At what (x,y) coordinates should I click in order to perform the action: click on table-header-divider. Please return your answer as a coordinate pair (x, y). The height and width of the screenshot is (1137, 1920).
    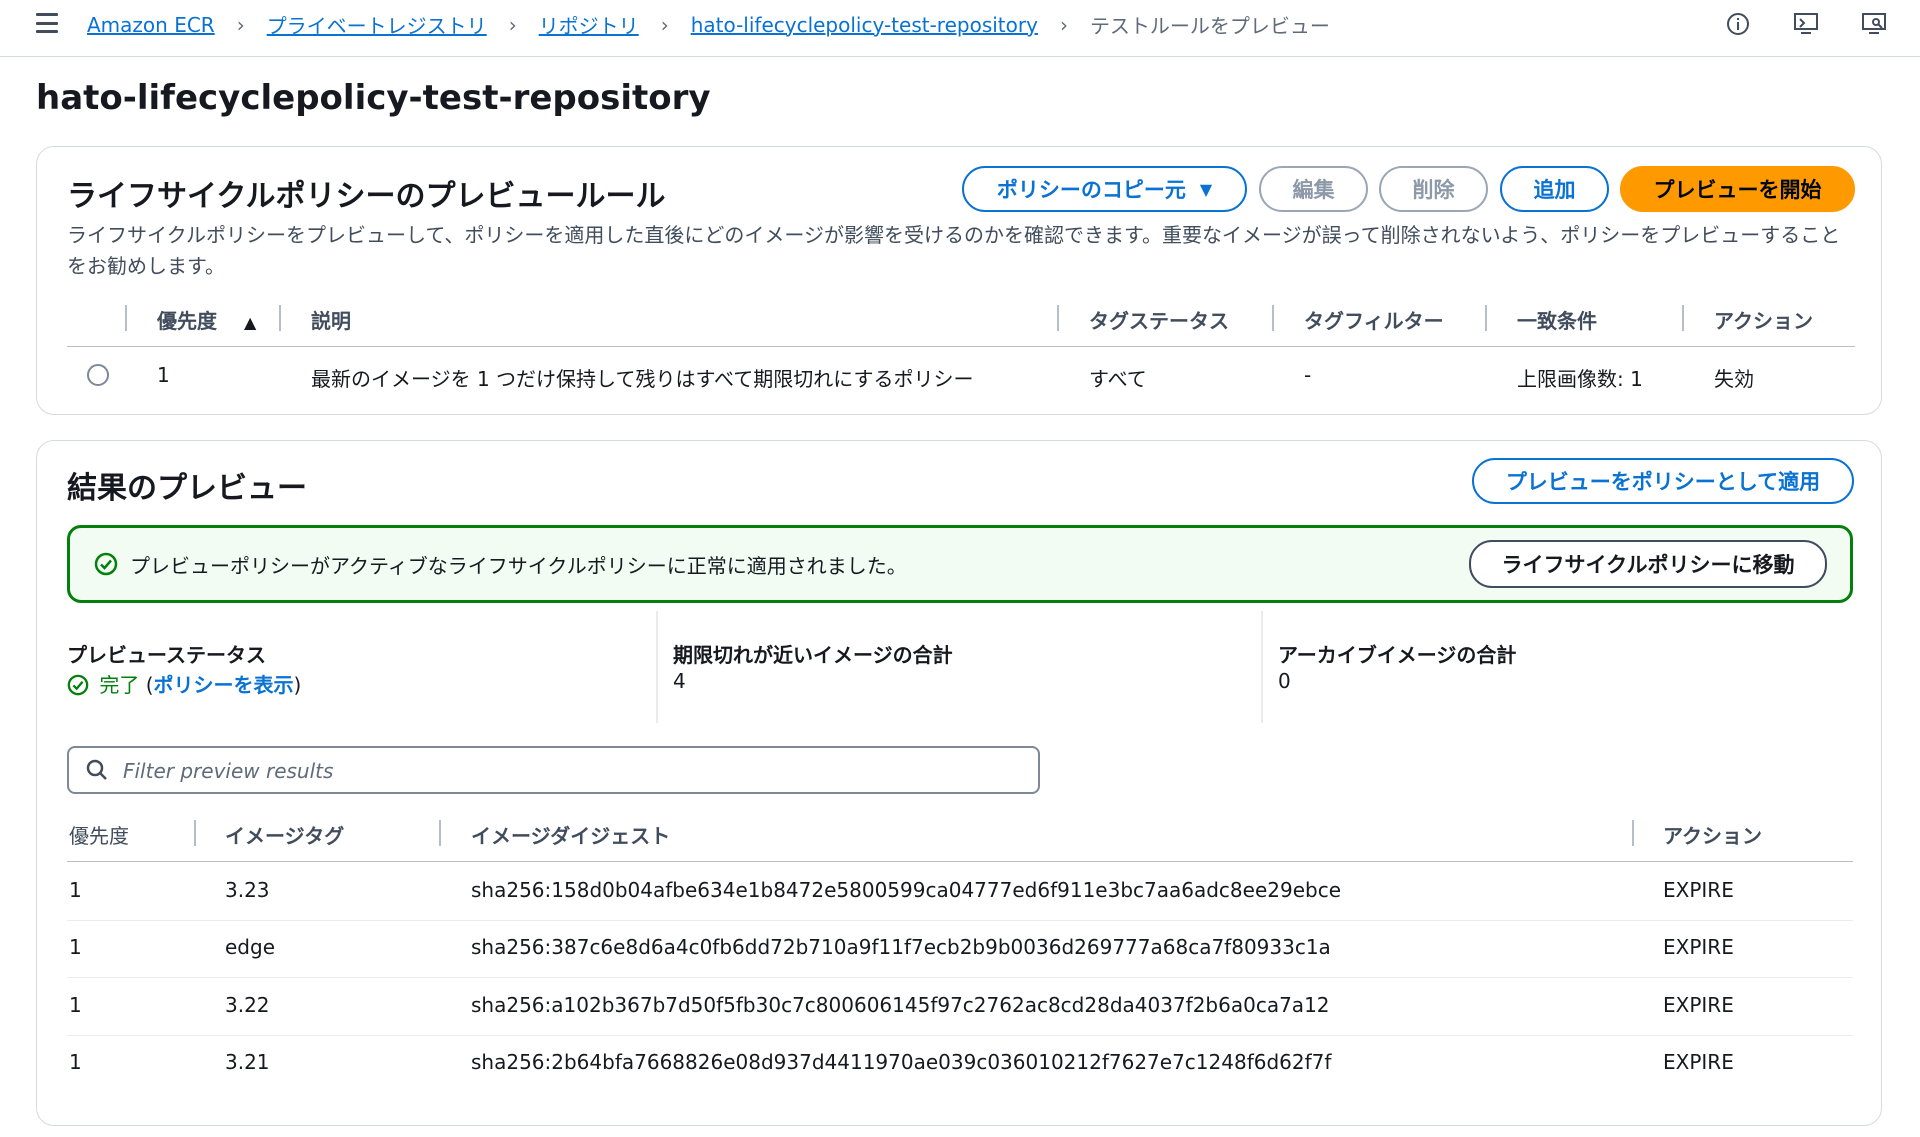
    Looking at the image, I should click on (961, 346).